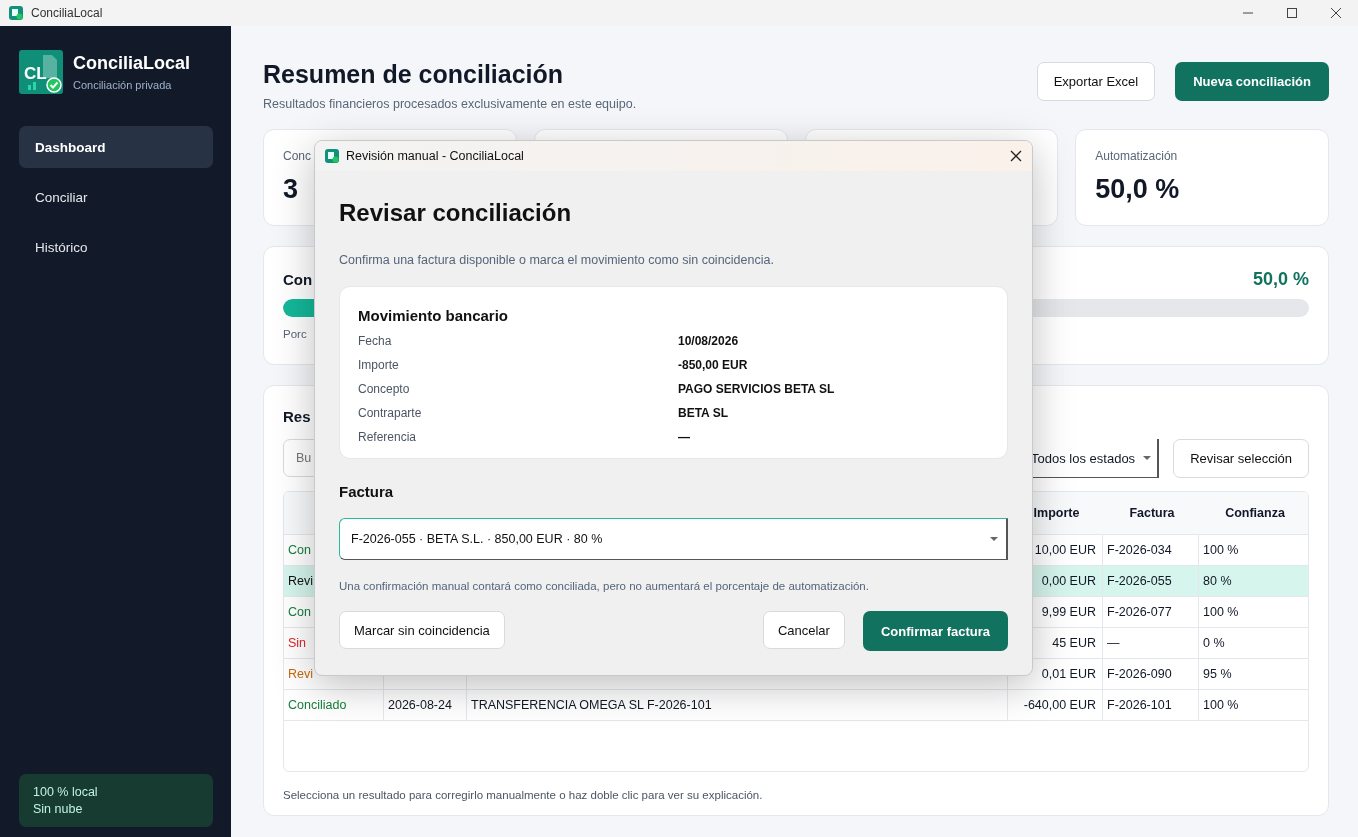 The image size is (1358, 837). What do you see at coordinates (1139, 612) in the screenshot?
I see `table-cell: F-2026-077` at bounding box center [1139, 612].